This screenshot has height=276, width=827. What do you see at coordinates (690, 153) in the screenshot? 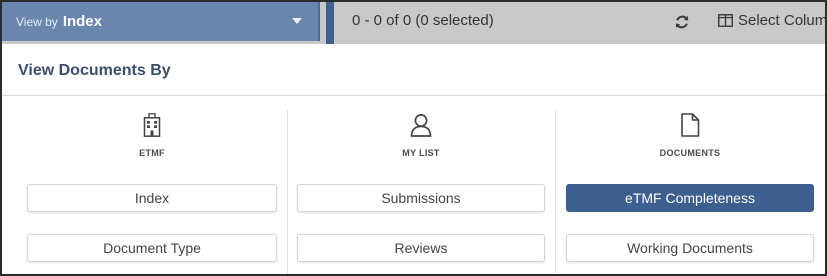
I see `column-label-documents: DOCUMENTS` at bounding box center [690, 153].